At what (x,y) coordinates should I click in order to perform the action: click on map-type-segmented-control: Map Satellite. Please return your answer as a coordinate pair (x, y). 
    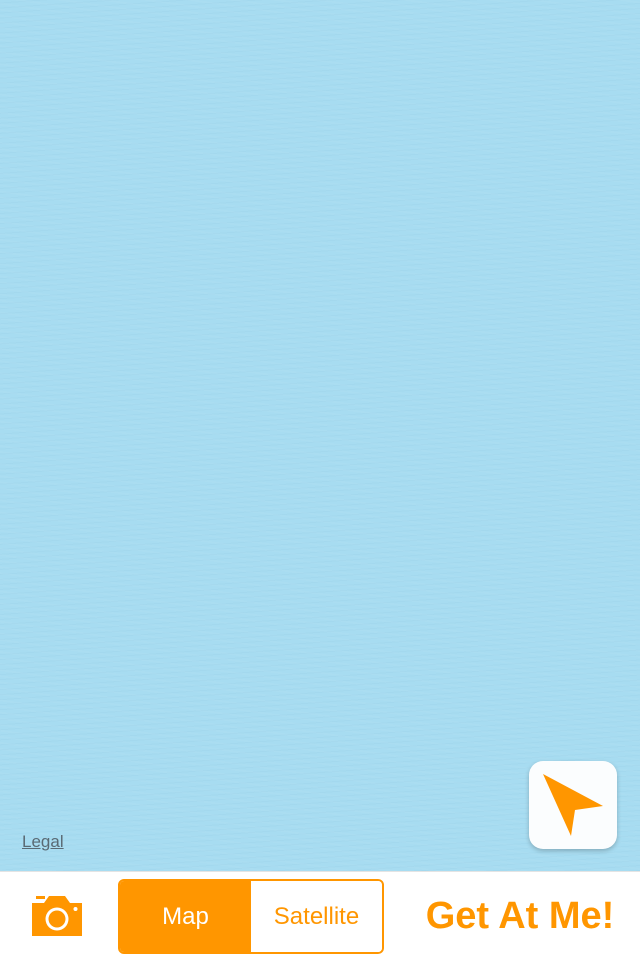
    Looking at the image, I should click on (251, 916).